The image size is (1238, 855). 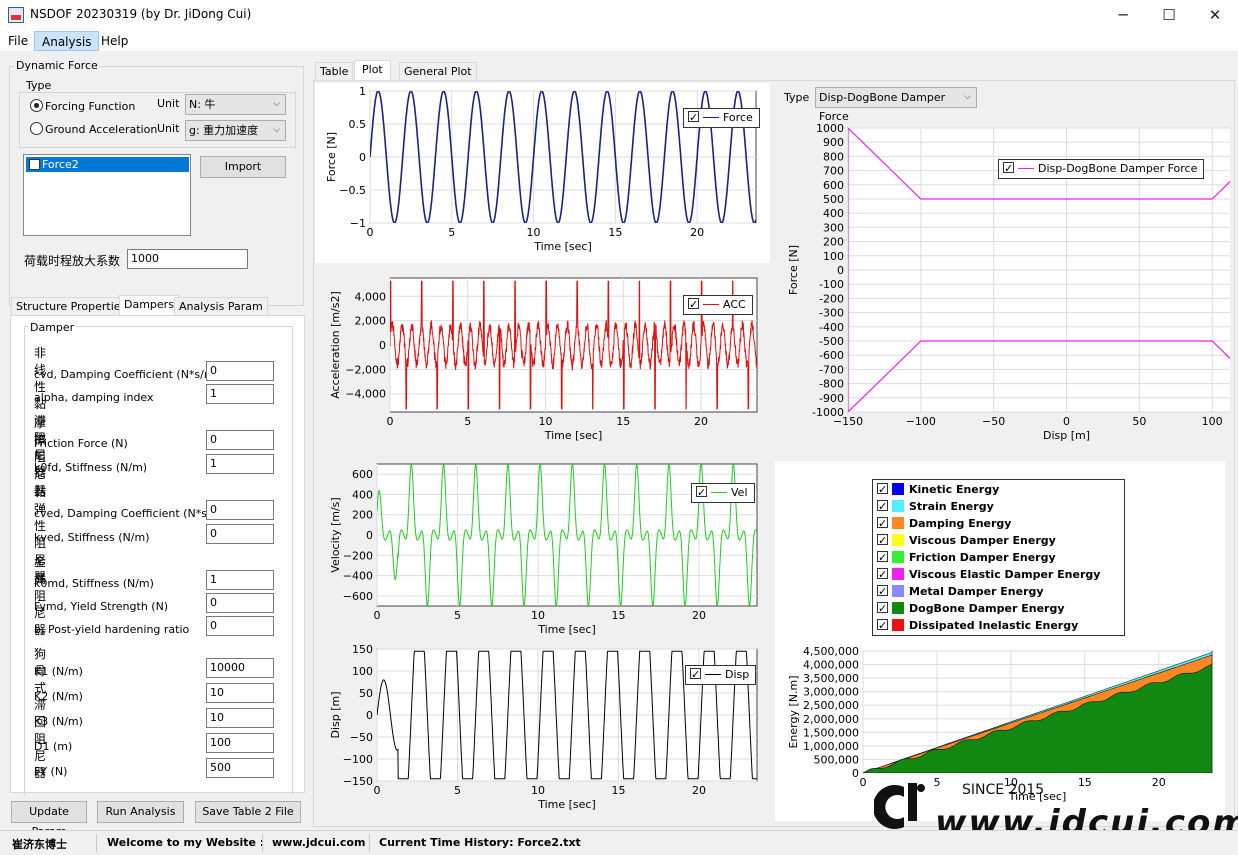 I want to click on y-tick-label: -900, so click(x=831, y=398).